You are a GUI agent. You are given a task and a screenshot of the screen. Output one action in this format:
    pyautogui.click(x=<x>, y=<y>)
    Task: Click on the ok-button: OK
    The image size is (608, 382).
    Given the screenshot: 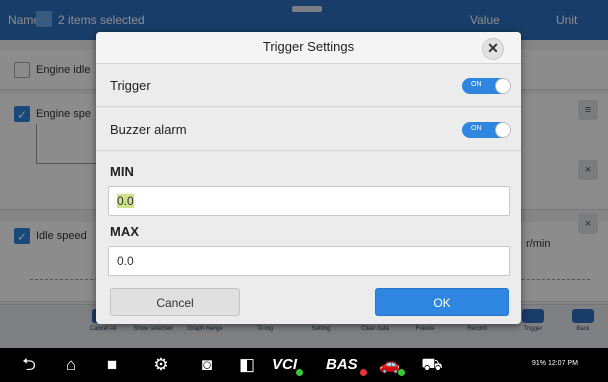 What is the action you would take?
    pyautogui.click(x=442, y=302)
    